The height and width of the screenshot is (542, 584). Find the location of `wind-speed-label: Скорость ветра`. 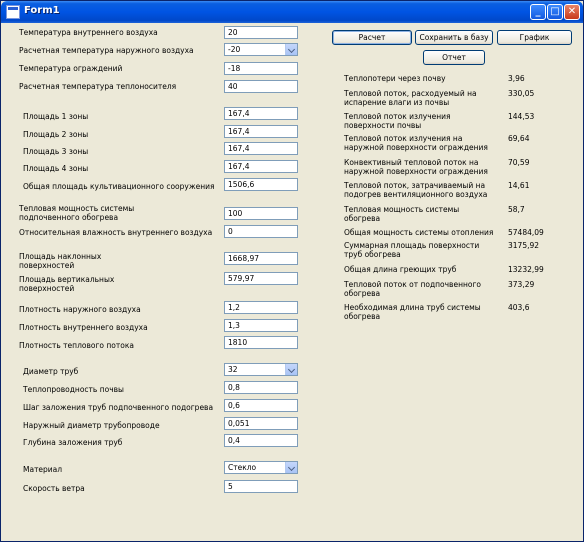

wind-speed-label: Скорость ветра is located at coordinates (54, 488).